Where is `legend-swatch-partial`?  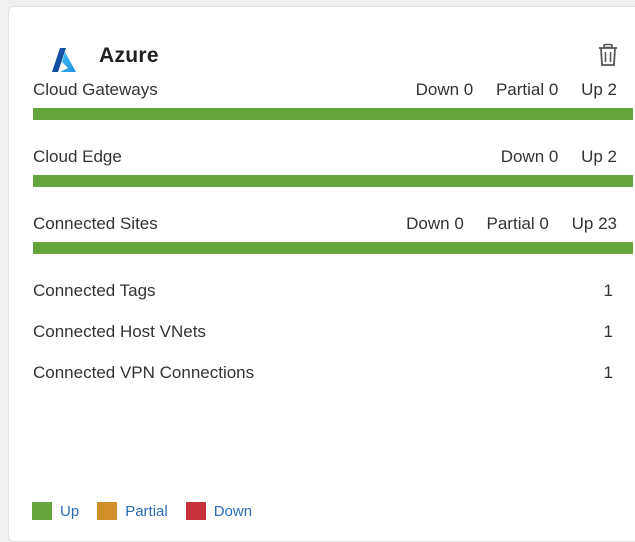
legend-swatch-partial is located at coordinates (107, 511).